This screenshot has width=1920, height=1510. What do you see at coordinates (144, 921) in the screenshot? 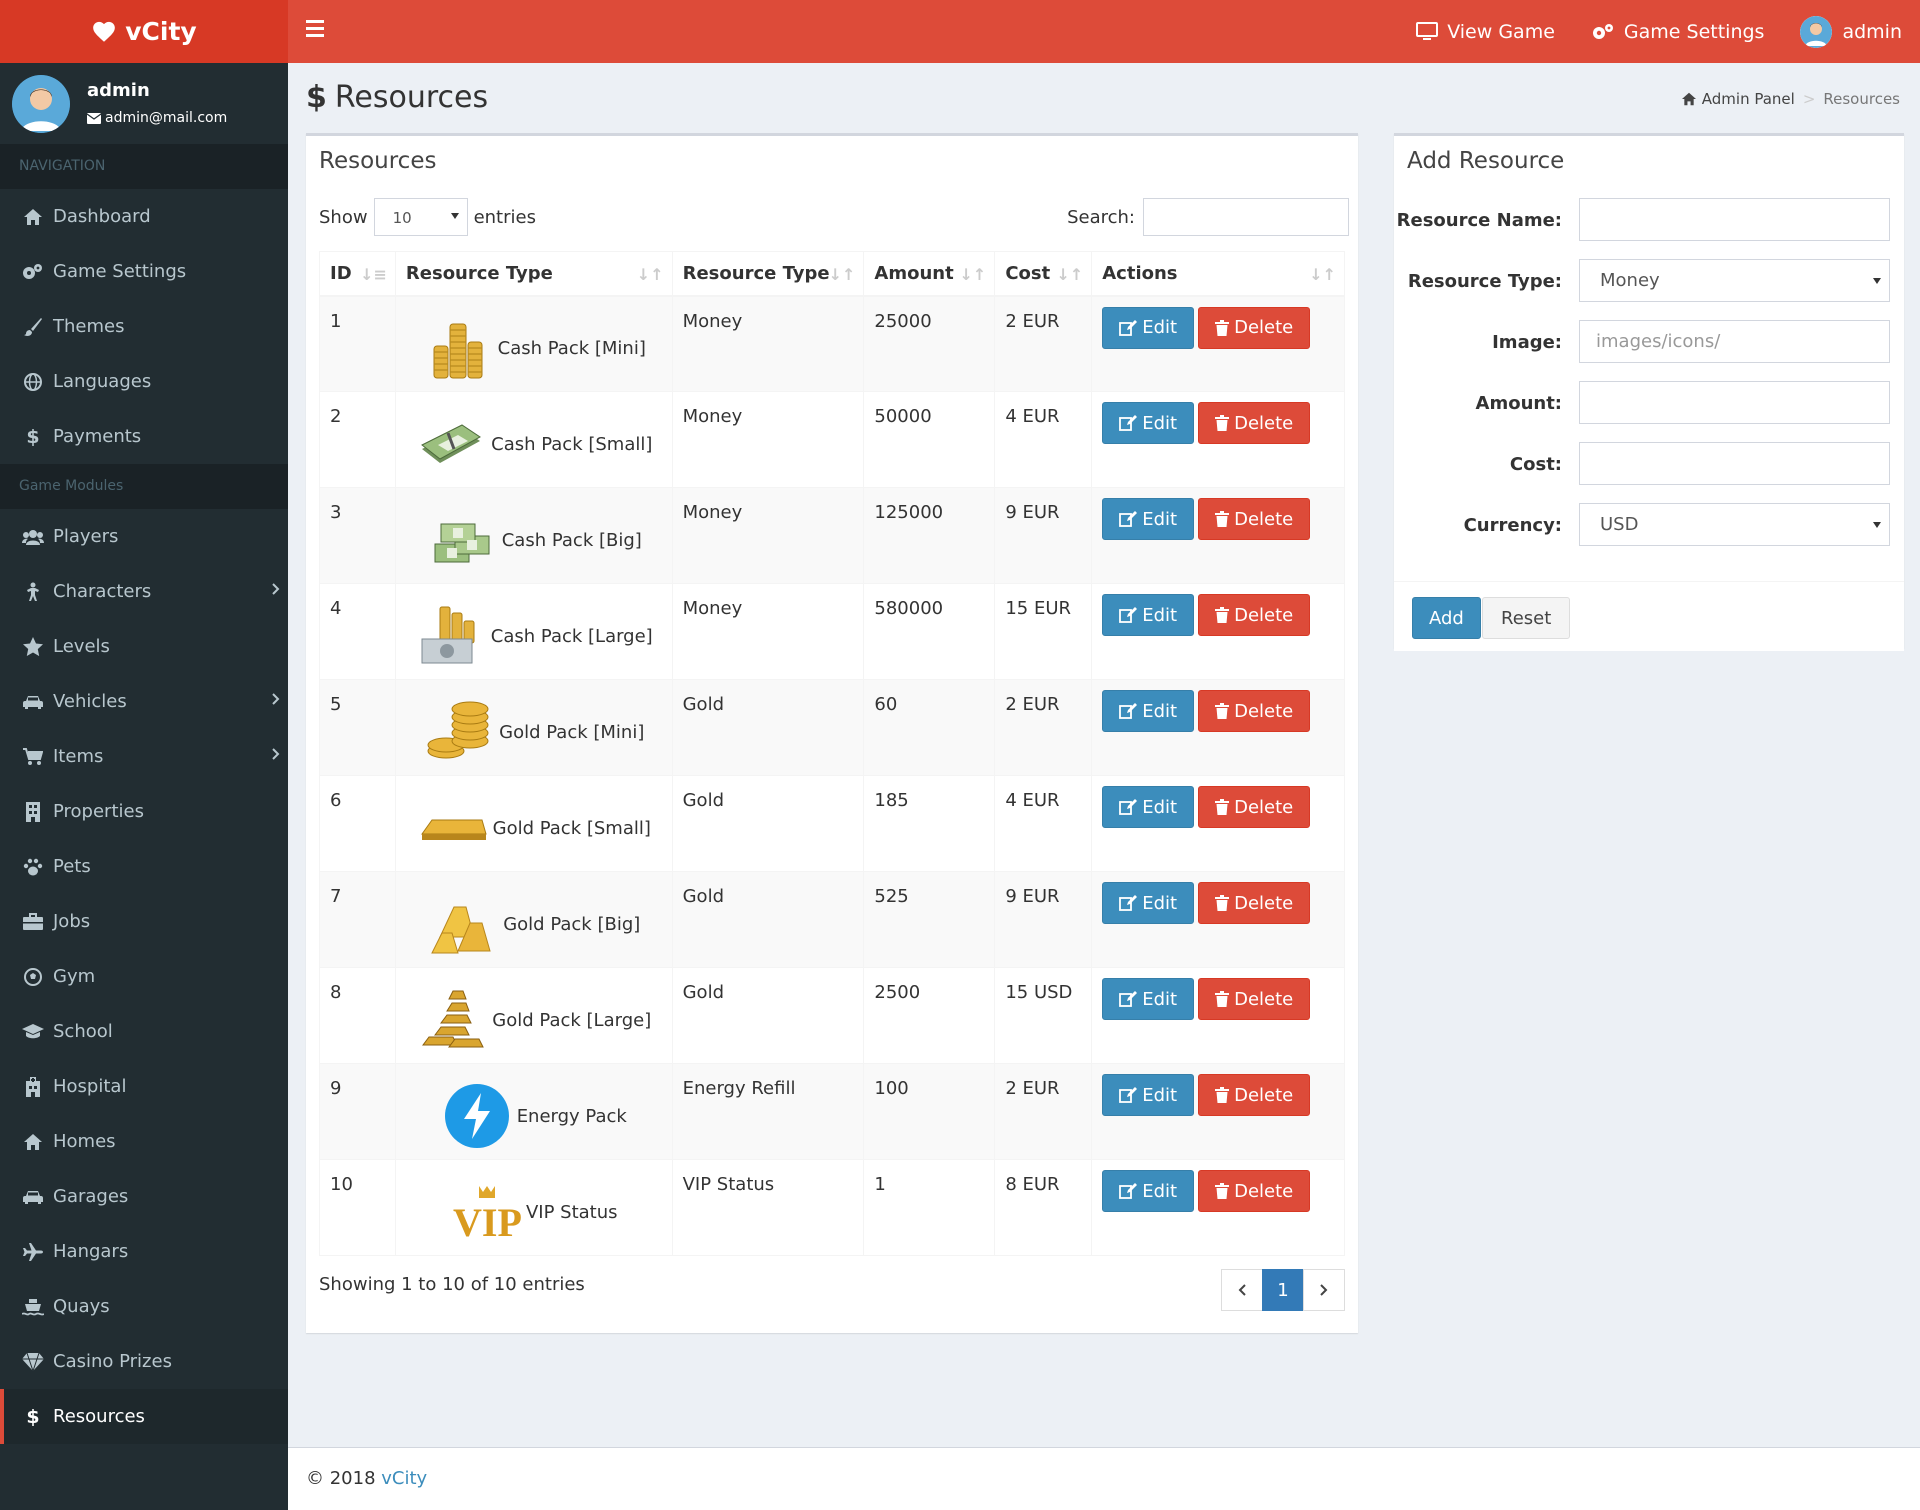
I see `sidebar-item-jobs: Jobs` at bounding box center [144, 921].